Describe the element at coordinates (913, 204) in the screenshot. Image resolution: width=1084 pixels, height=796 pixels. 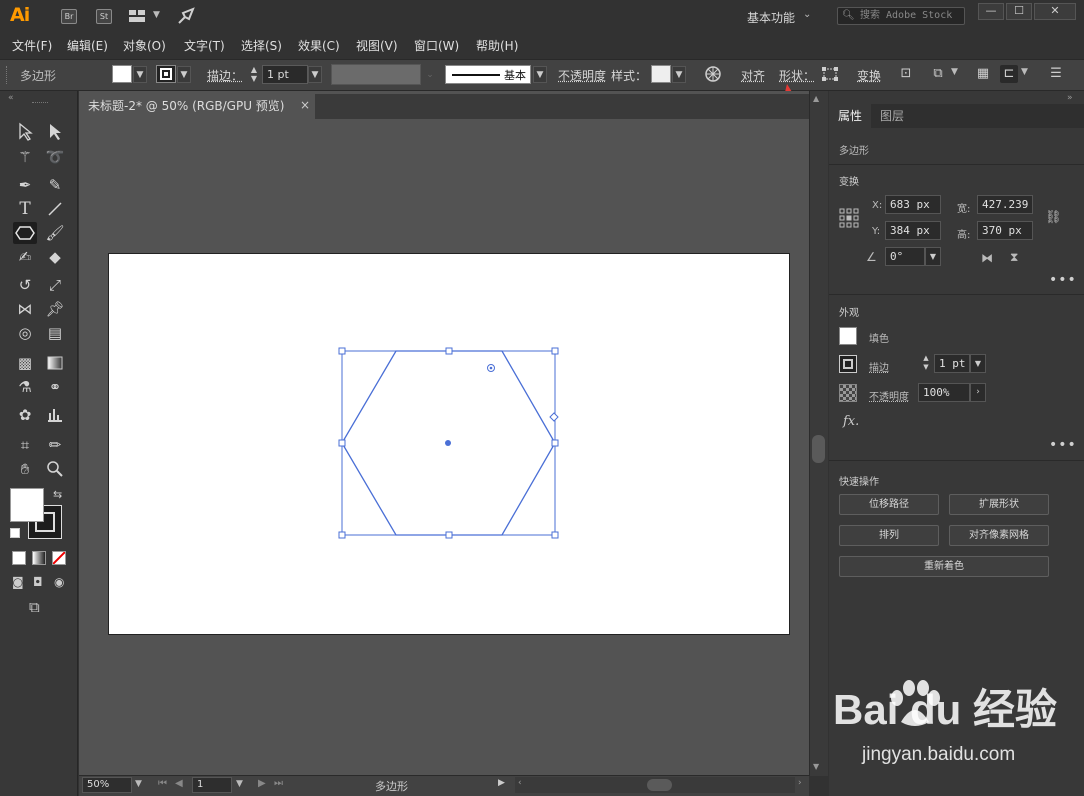
I see `x-input: 683 px` at that location.